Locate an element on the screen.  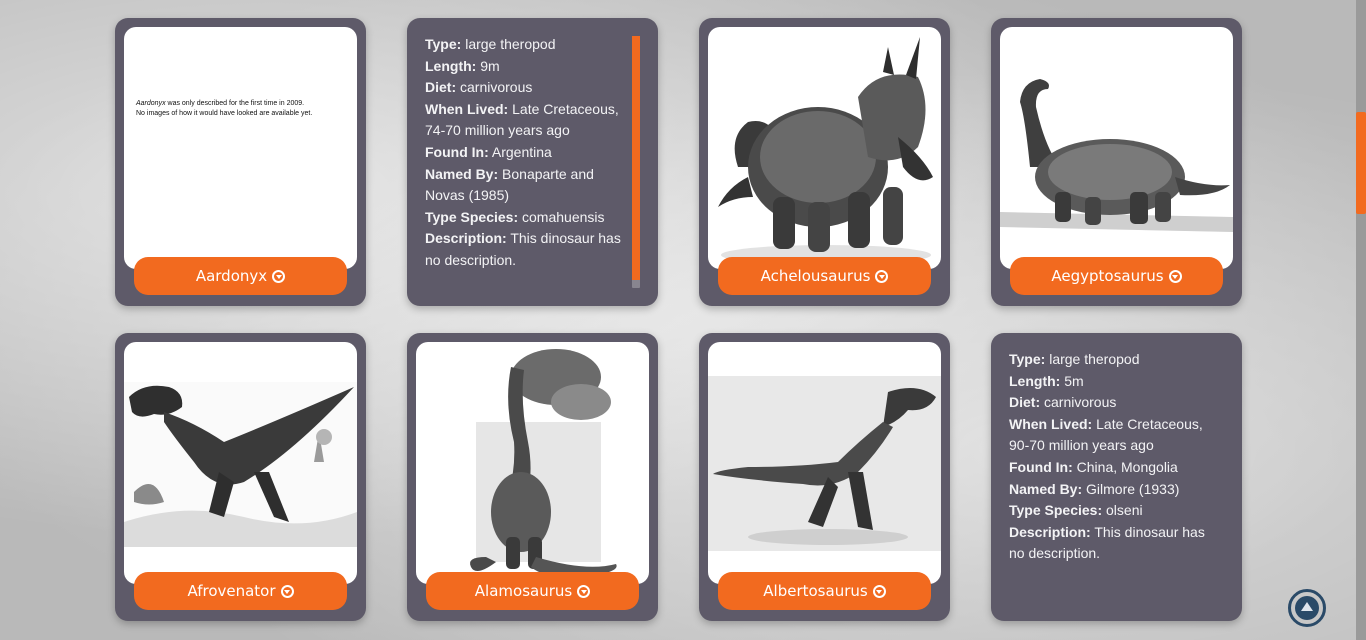
dino-card-afrovenator: Afrovenator is located at coordinates (240, 477).